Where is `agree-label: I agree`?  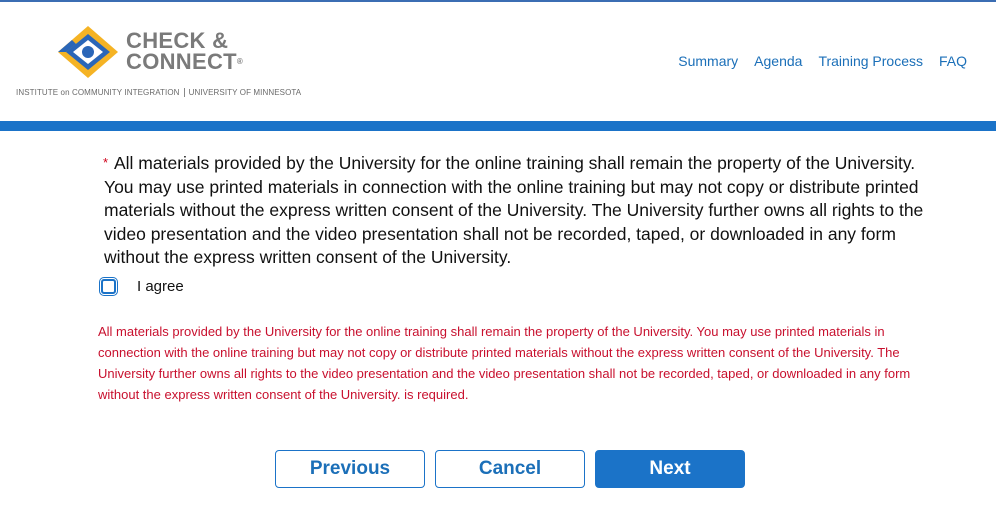 agree-label: I agree is located at coordinates (160, 286).